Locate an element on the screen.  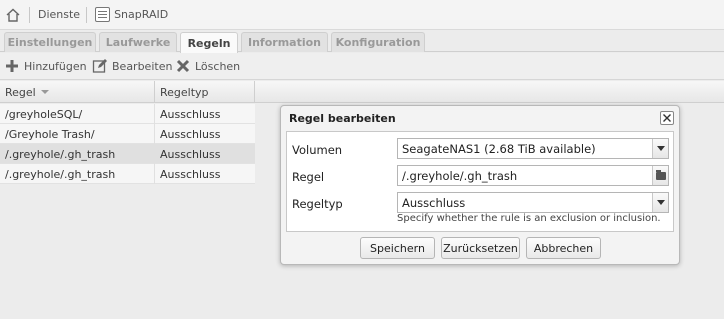
volume-select: SeagateNAS1 (2.68 TiB available) is located at coordinates (533, 148).